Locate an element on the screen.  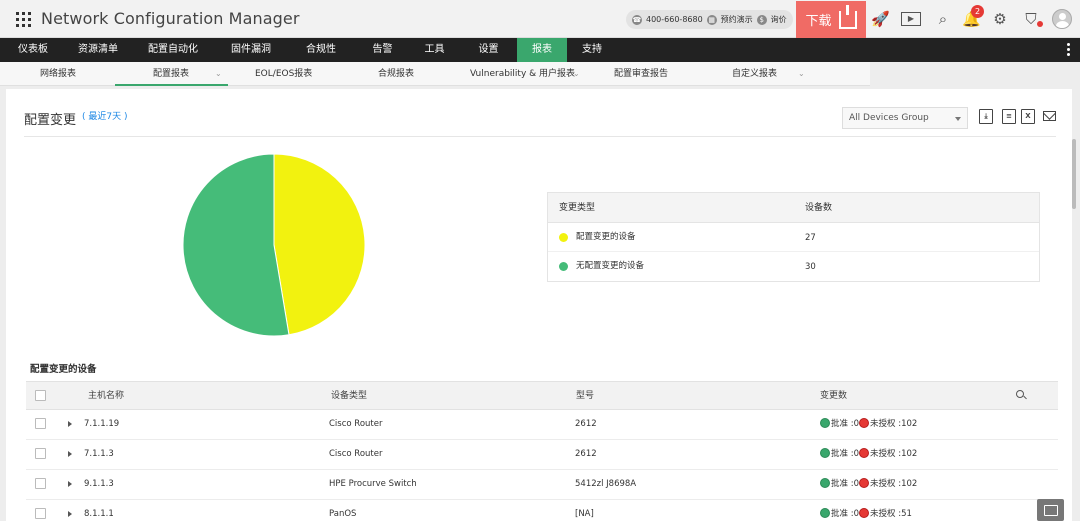
pdf-export-icon: ⤓ is located at coordinates (986, 116).